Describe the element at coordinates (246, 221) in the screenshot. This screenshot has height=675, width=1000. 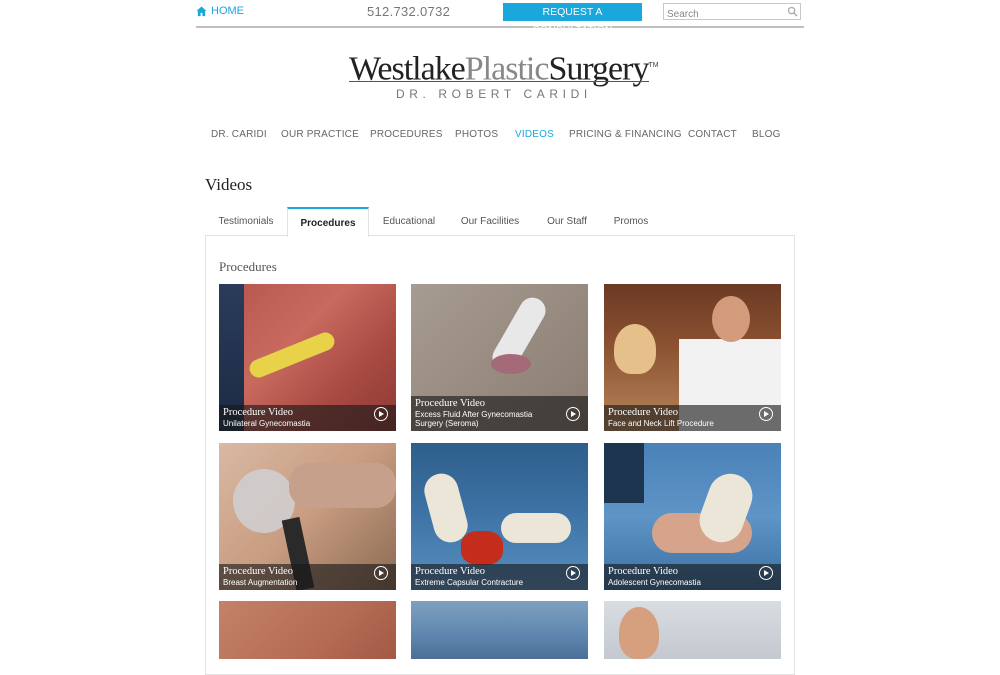
I see `tab-testimonials: Testimonials` at that location.